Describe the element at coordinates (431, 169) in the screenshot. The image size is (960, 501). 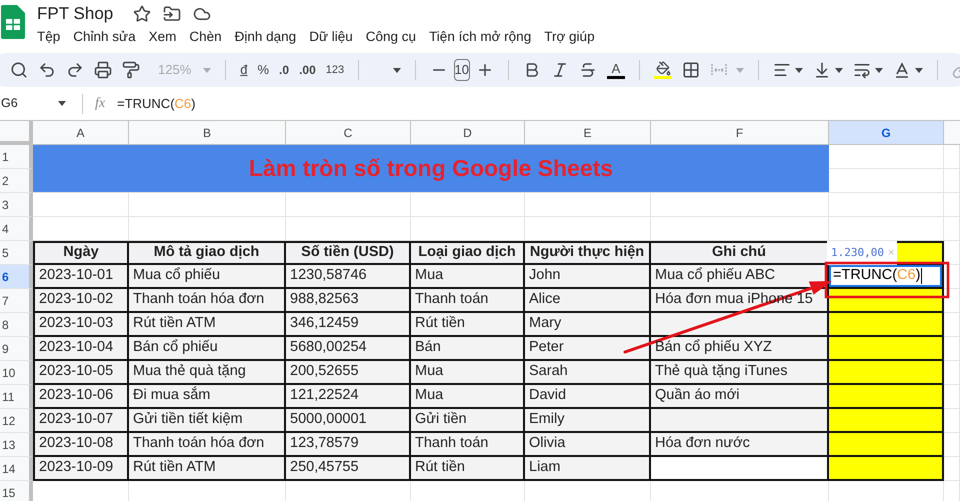
I see `sheet-title: Làm tròn số trong Google Sheets` at that location.